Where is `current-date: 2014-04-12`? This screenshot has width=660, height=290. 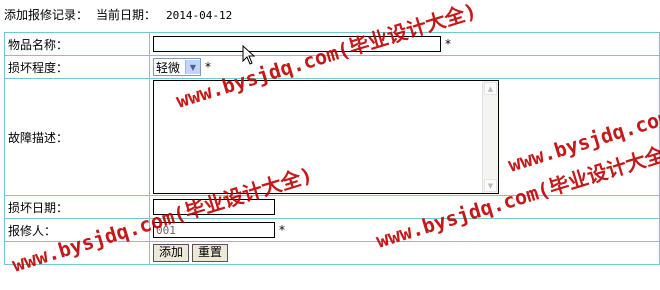 current-date: 2014-04-12 is located at coordinates (199, 15).